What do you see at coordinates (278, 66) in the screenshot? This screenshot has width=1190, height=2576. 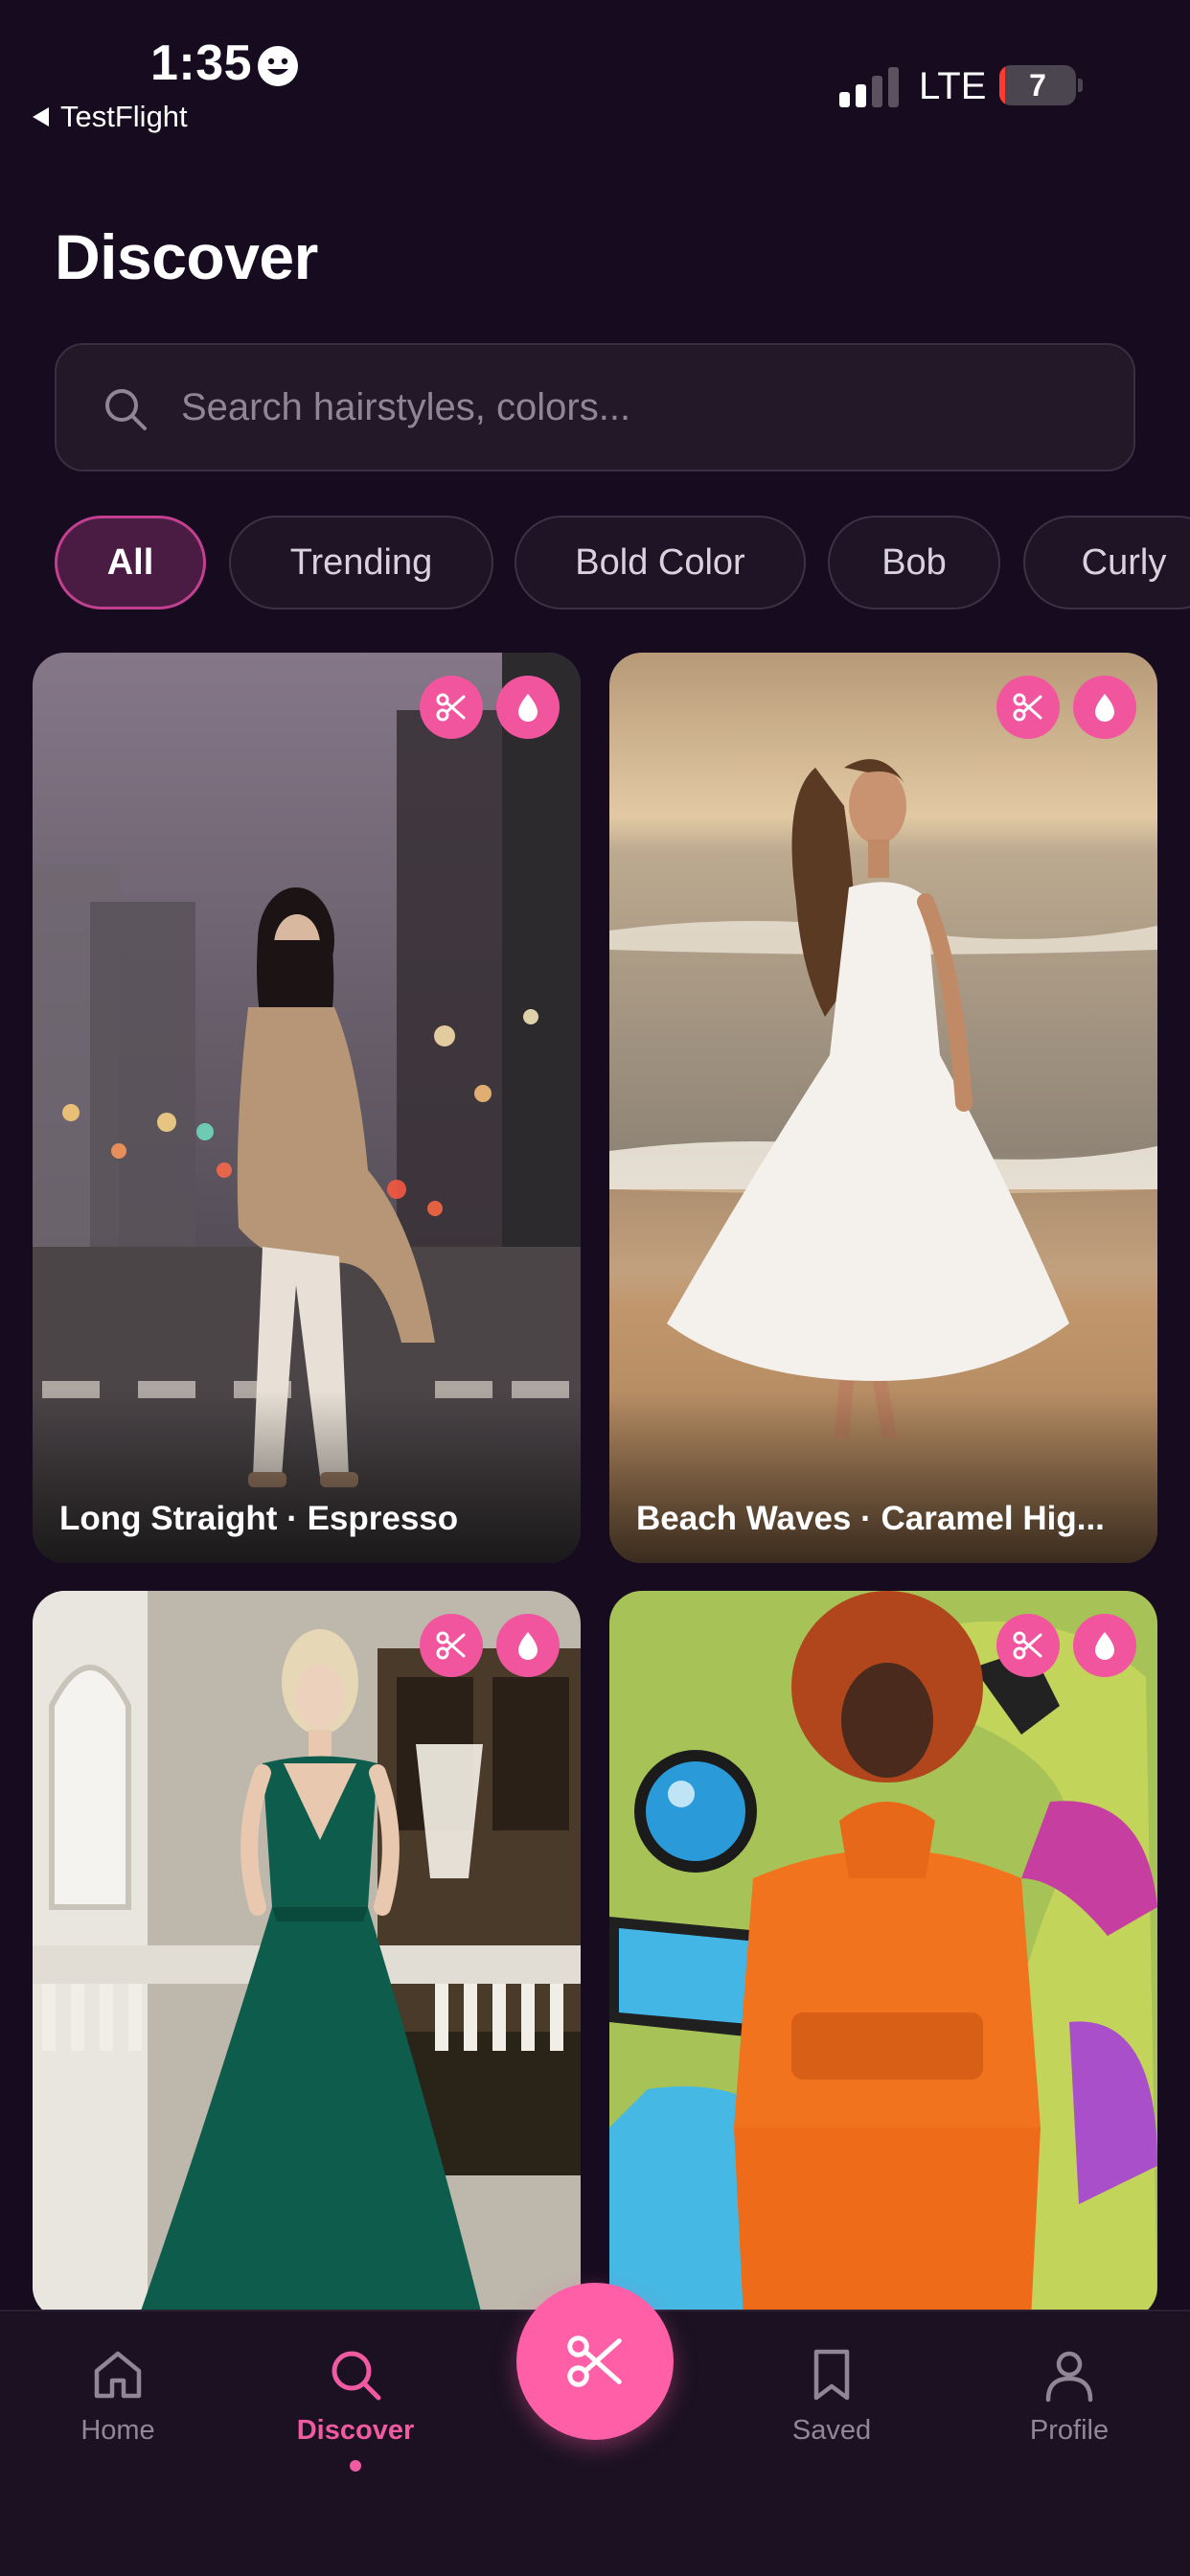 I see `smiley-icon` at bounding box center [278, 66].